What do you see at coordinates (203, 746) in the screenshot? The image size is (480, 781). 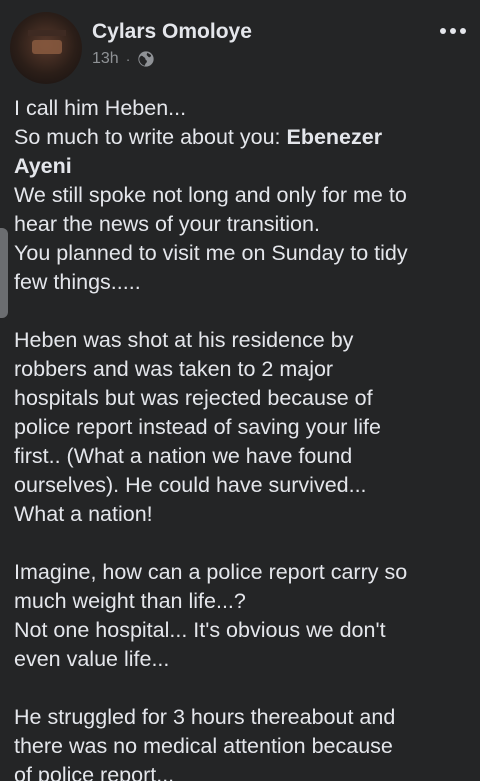 I see `post-text-line: there was no medical attention because` at bounding box center [203, 746].